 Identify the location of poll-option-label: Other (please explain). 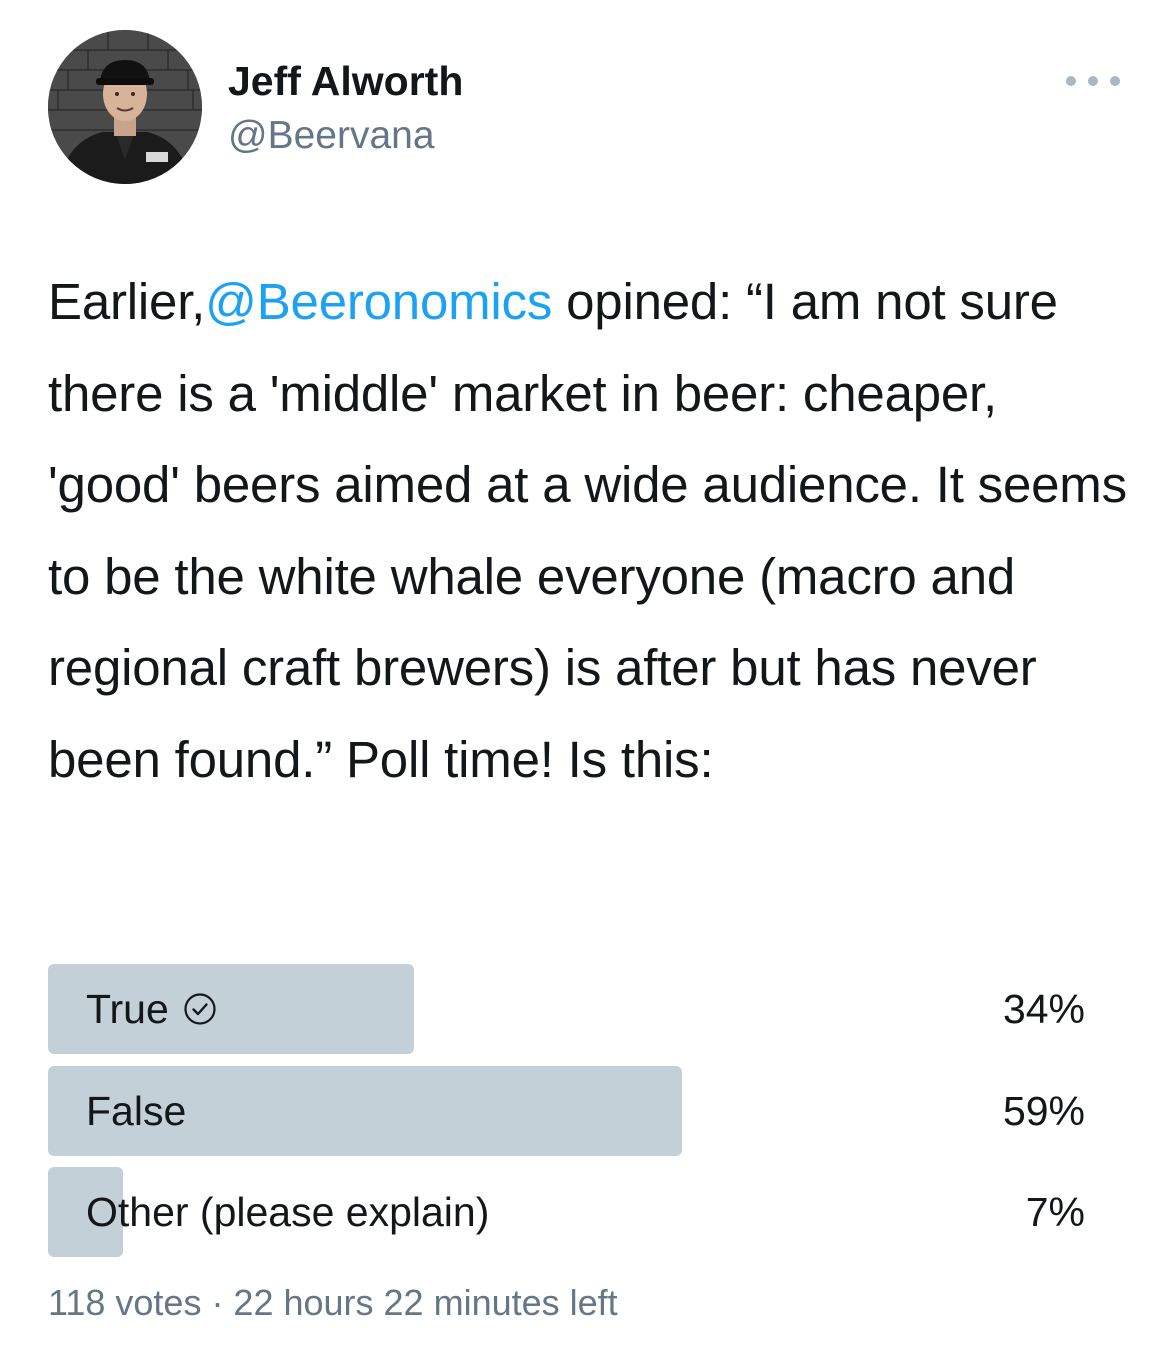
(288, 1212).